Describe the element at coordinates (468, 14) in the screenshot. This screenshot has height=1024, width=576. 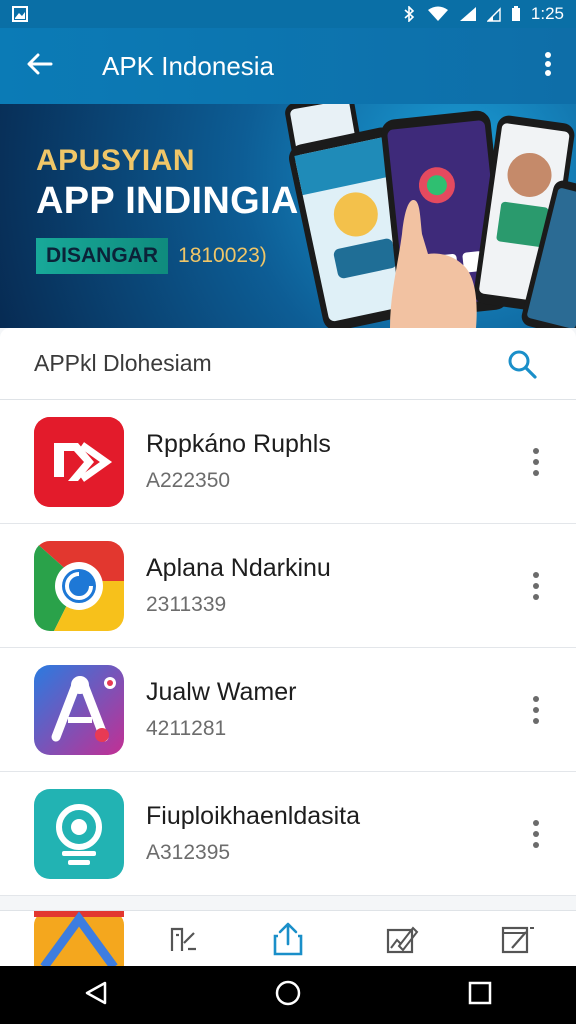
I see `signal-icon` at that location.